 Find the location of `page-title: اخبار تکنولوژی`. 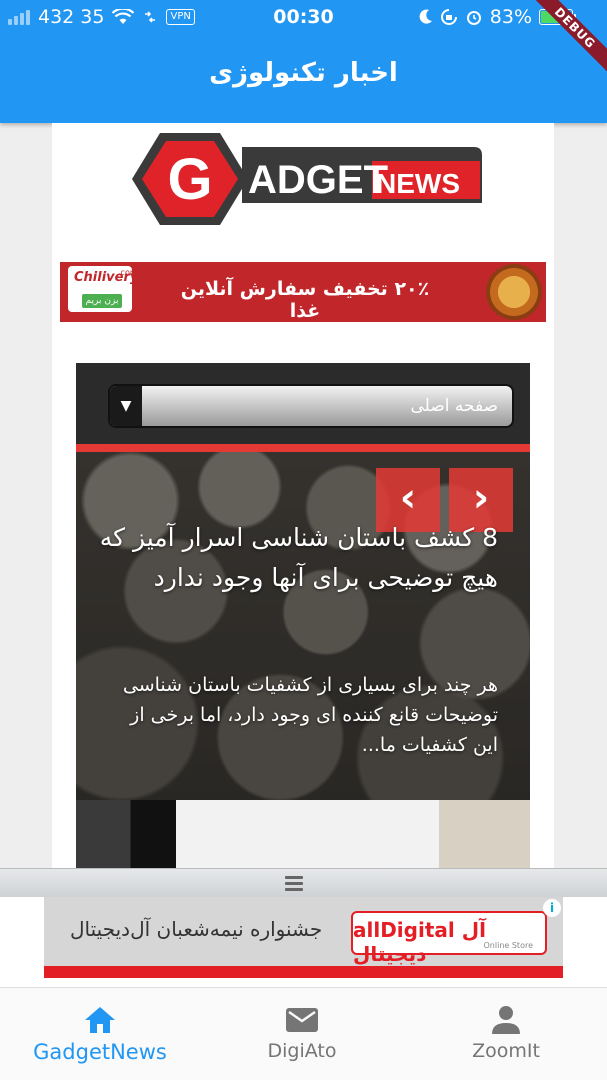

page-title: اخبار تکنولوژی is located at coordinates (303, 73).